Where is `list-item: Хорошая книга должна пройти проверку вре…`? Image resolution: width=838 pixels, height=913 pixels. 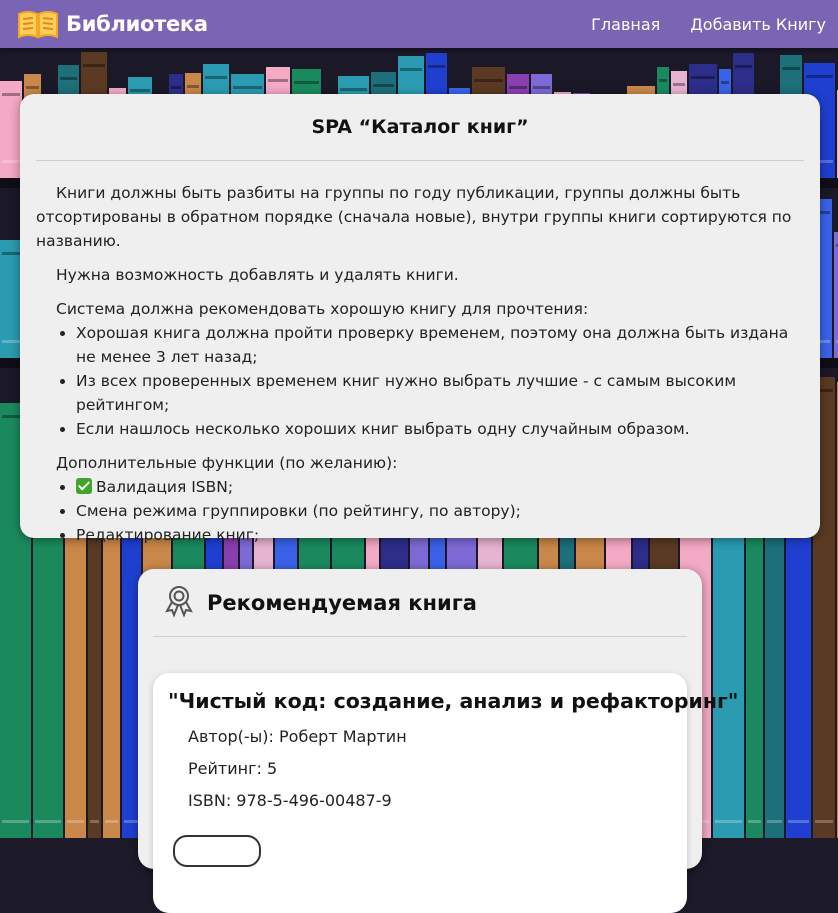 list-item: Хорошая книга должна пройти проверку вре… is located at coordinates (440, 345).